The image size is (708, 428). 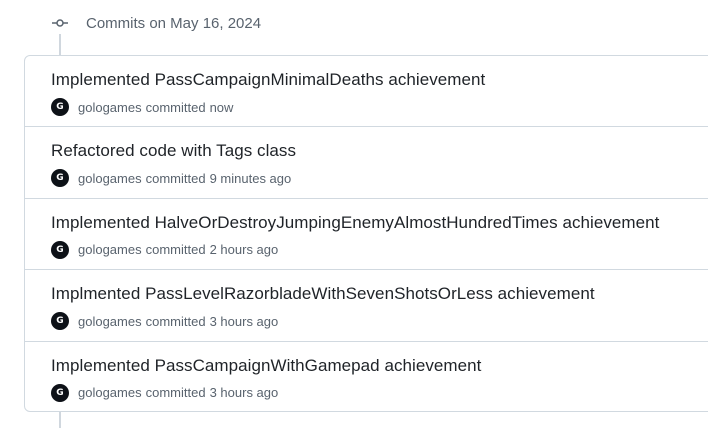 I want to click on commit-group-header: Commits on May 16, 2024, so click(x=157, y=23).